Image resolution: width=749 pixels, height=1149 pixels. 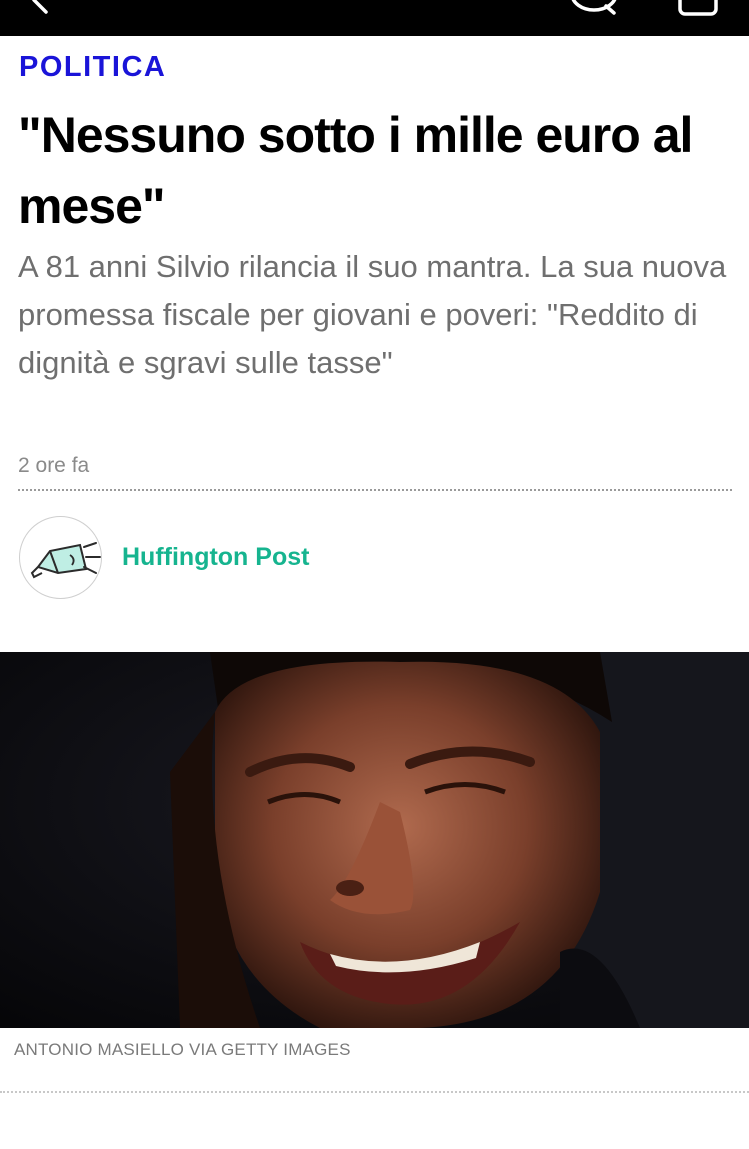 I want to click on back-chevron-icon, so click(x=37, y=8).